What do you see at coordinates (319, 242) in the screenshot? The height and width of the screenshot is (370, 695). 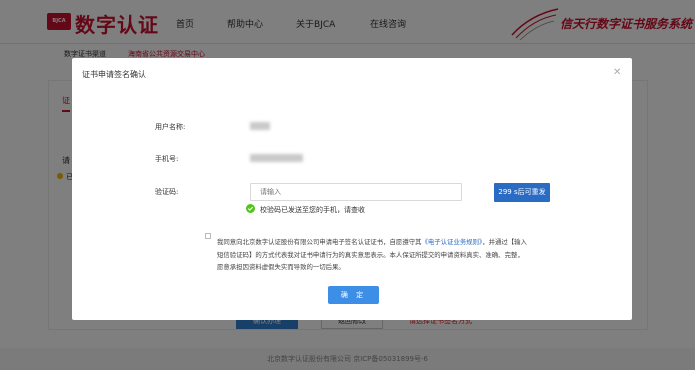 I see `agreement-prefix: 我同意向北京数字认证股份有限公司申请电子签名认证证书，自愿遵守其` at bounding box center [319, 242].